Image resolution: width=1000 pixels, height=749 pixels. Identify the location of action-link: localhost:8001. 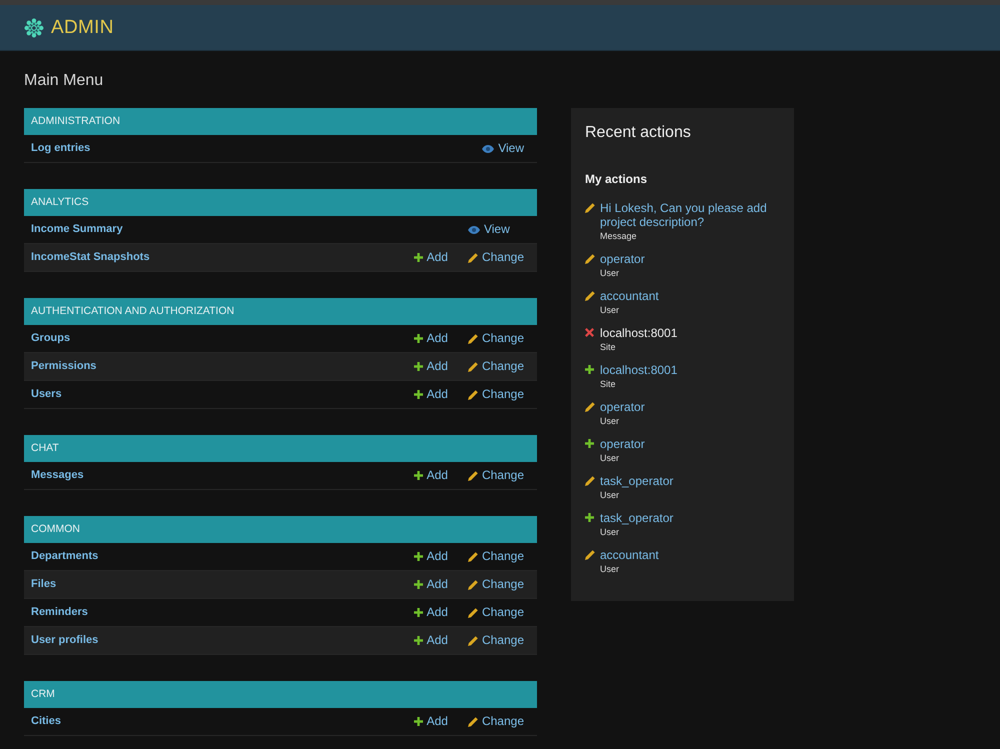
(639, 370).